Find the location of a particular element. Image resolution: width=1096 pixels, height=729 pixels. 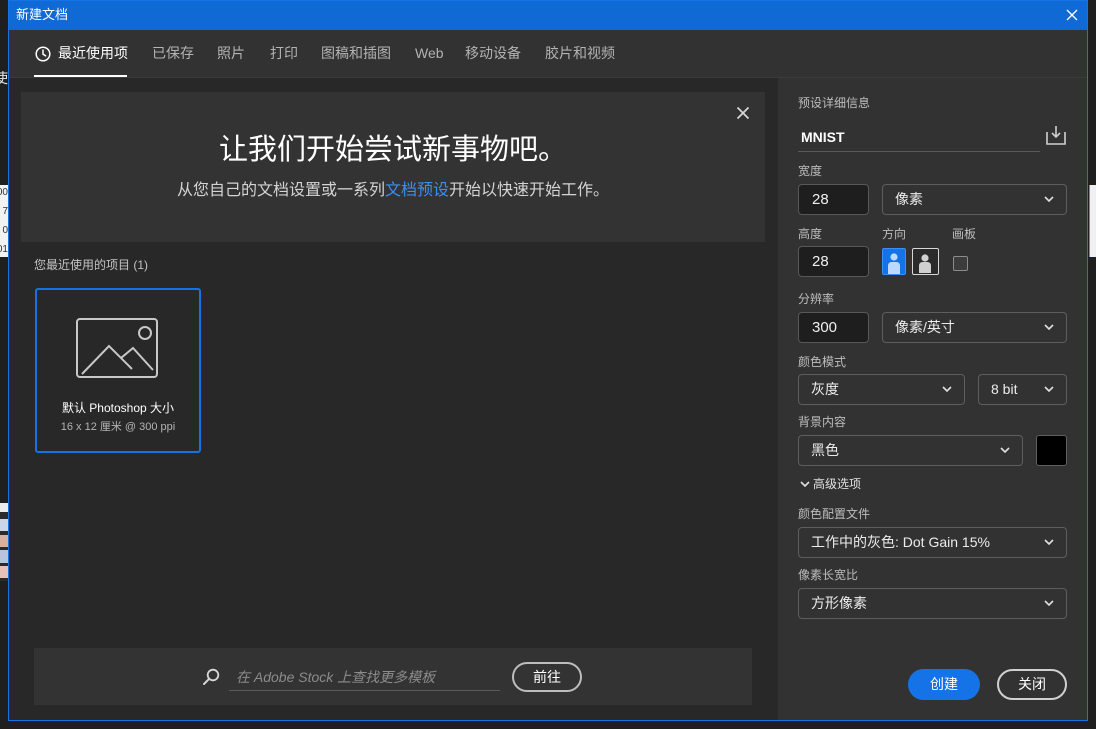

dropdown-value: 黑色 is located at coordinates (825, 450).